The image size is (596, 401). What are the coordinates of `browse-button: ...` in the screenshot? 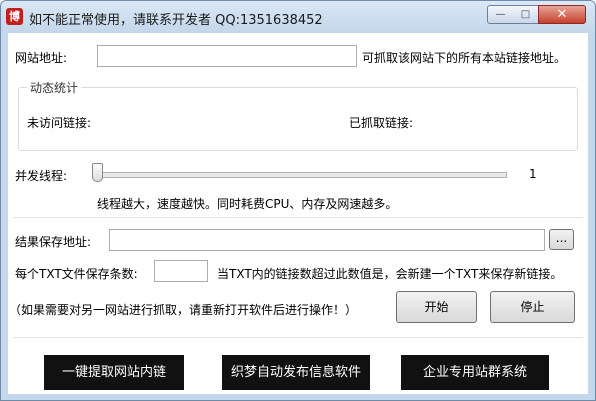 It's located at (561, 239).